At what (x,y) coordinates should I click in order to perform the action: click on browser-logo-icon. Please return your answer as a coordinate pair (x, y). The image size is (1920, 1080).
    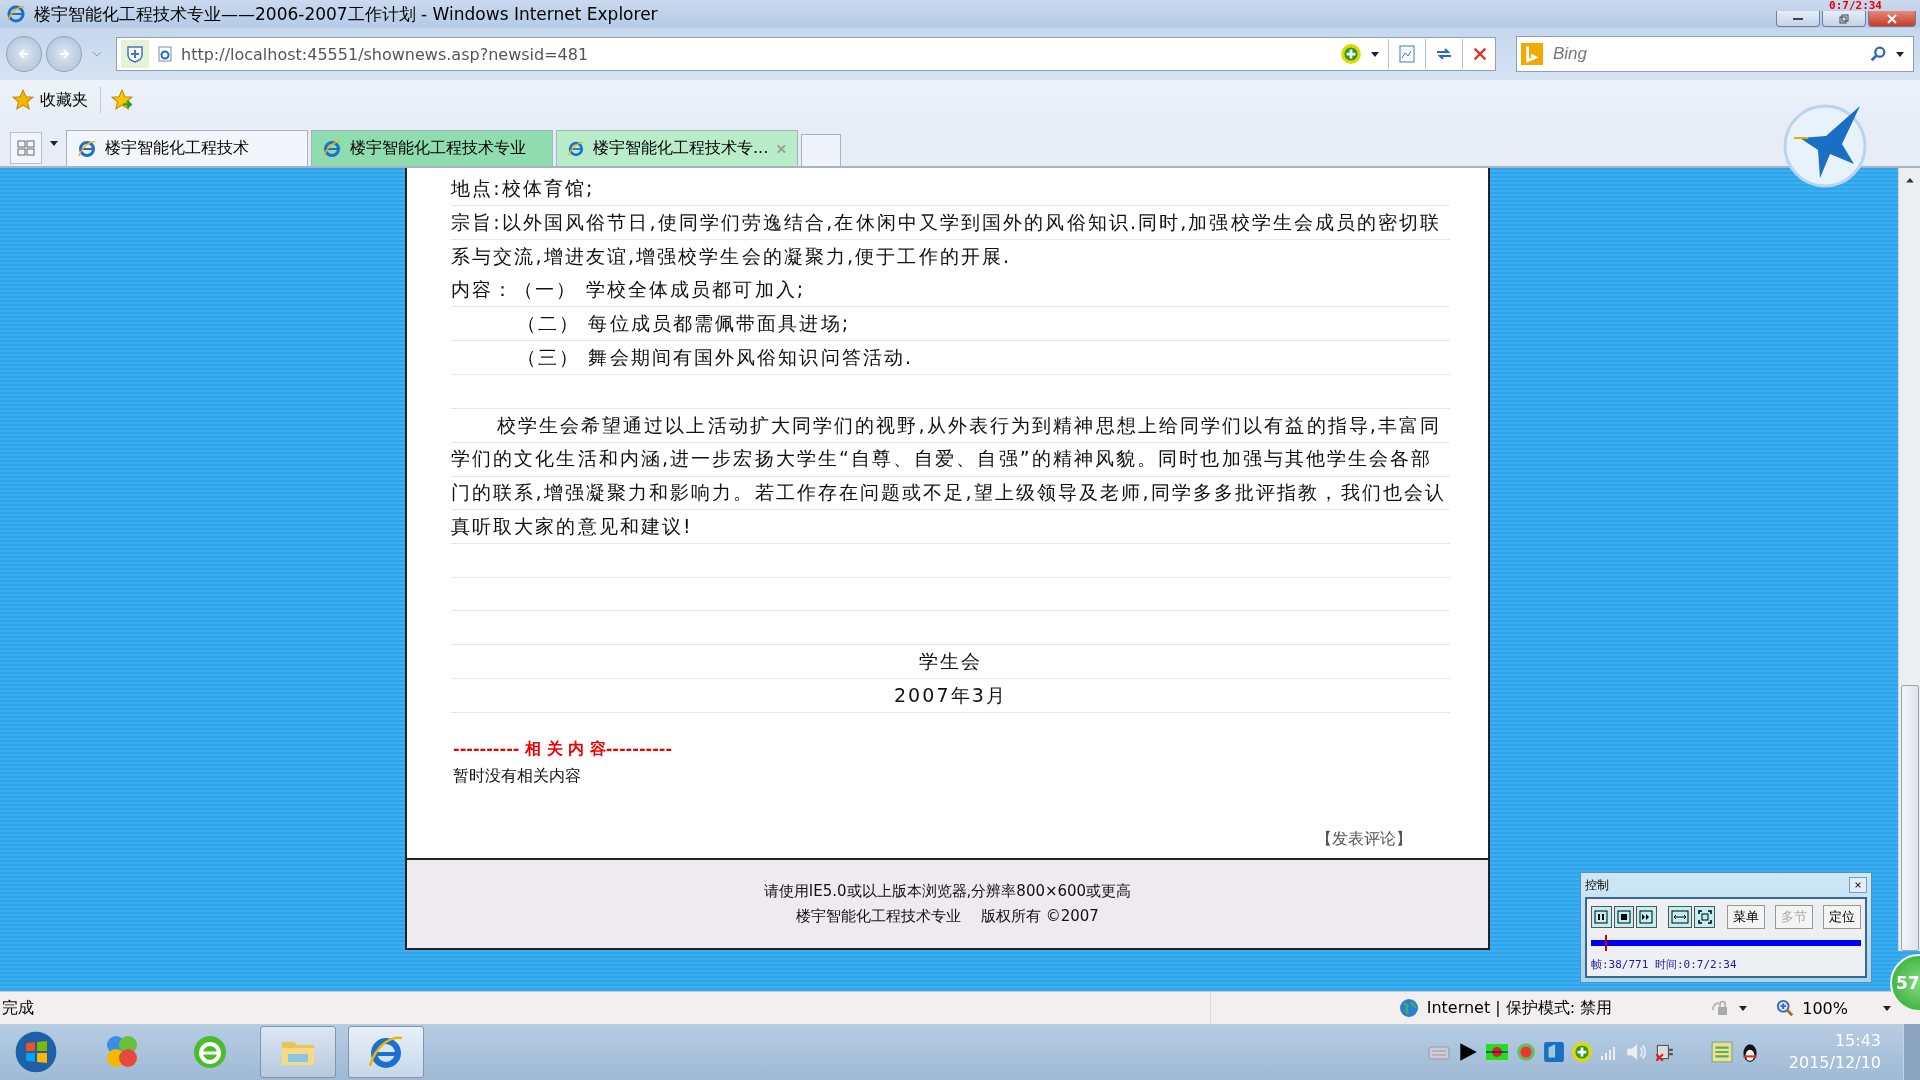
    Looking at the image, I should click on (16, 14).